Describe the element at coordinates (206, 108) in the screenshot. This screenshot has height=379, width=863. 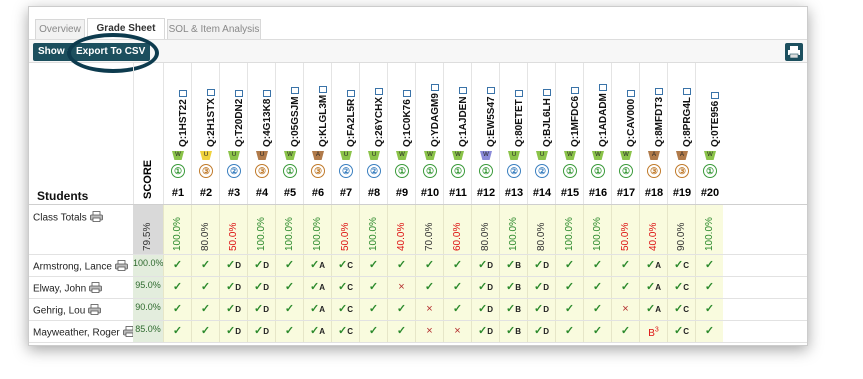
I see `question-id: Q:2H1STX` at that location.